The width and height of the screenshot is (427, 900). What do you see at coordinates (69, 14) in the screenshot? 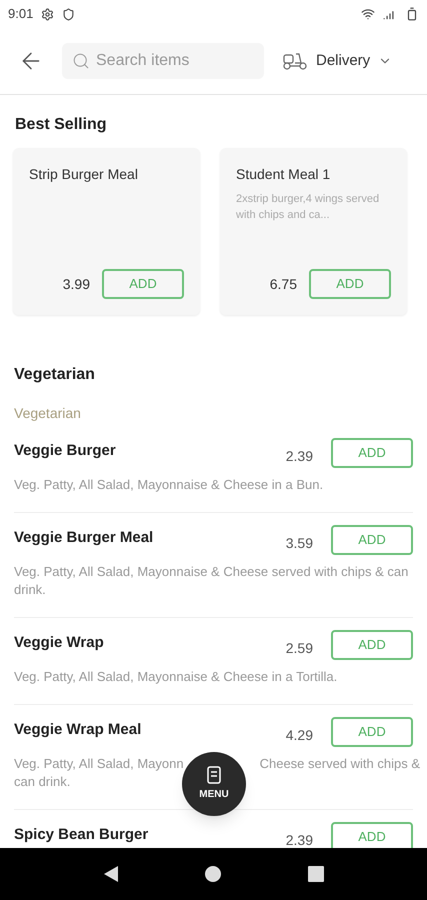
I see `shield-icon` at bounding box center [69, 14].